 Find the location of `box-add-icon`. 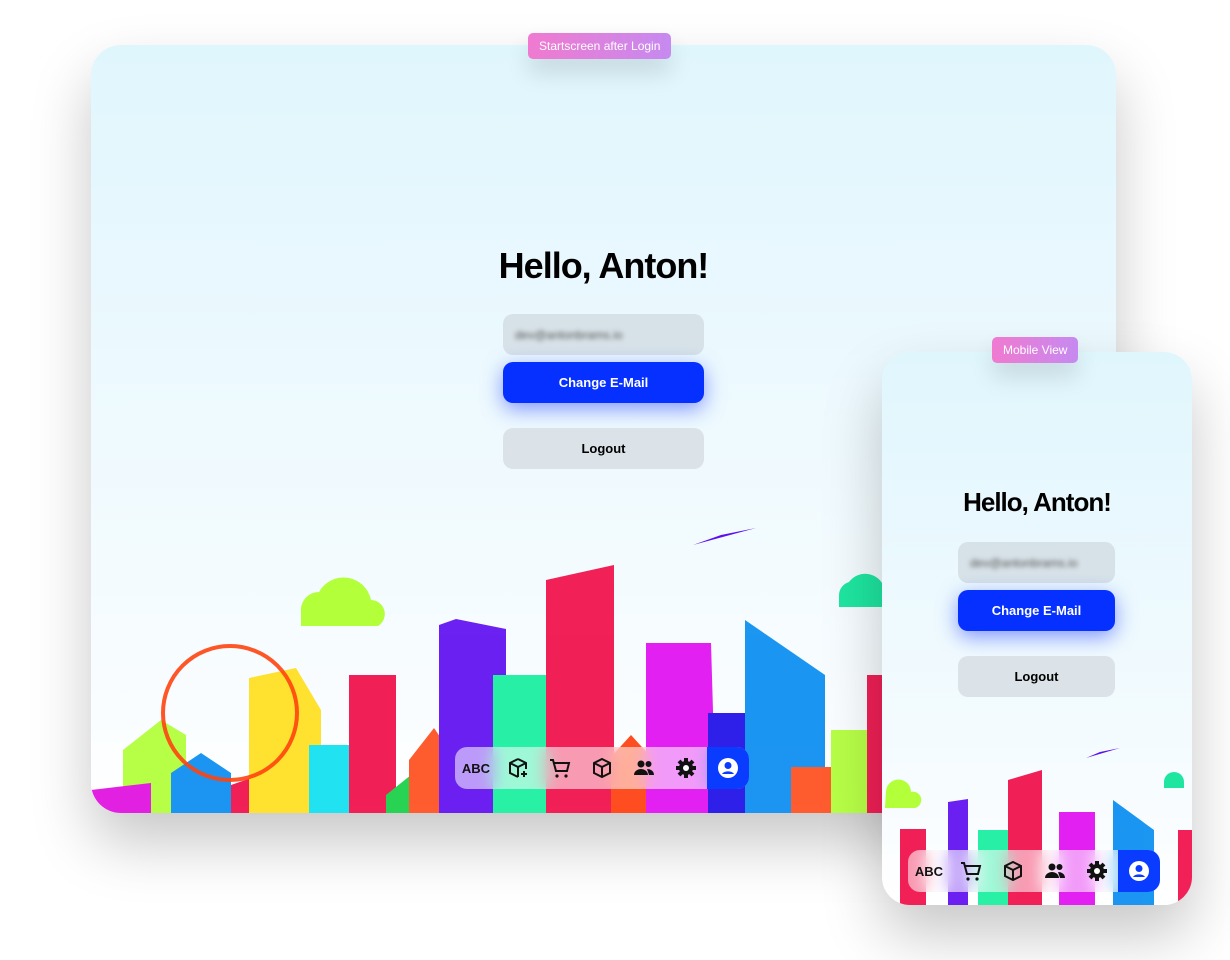

box-add-icon is located at coordinates (518, 768).